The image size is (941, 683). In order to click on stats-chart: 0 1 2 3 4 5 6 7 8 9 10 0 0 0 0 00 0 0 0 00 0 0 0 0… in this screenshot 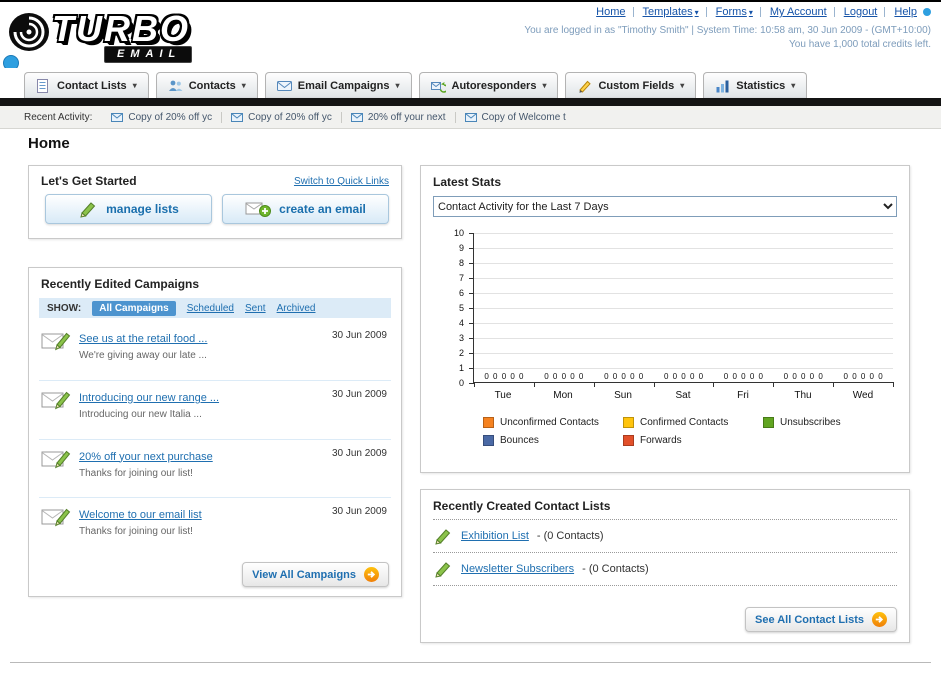, I will do `click(665, 318)`.